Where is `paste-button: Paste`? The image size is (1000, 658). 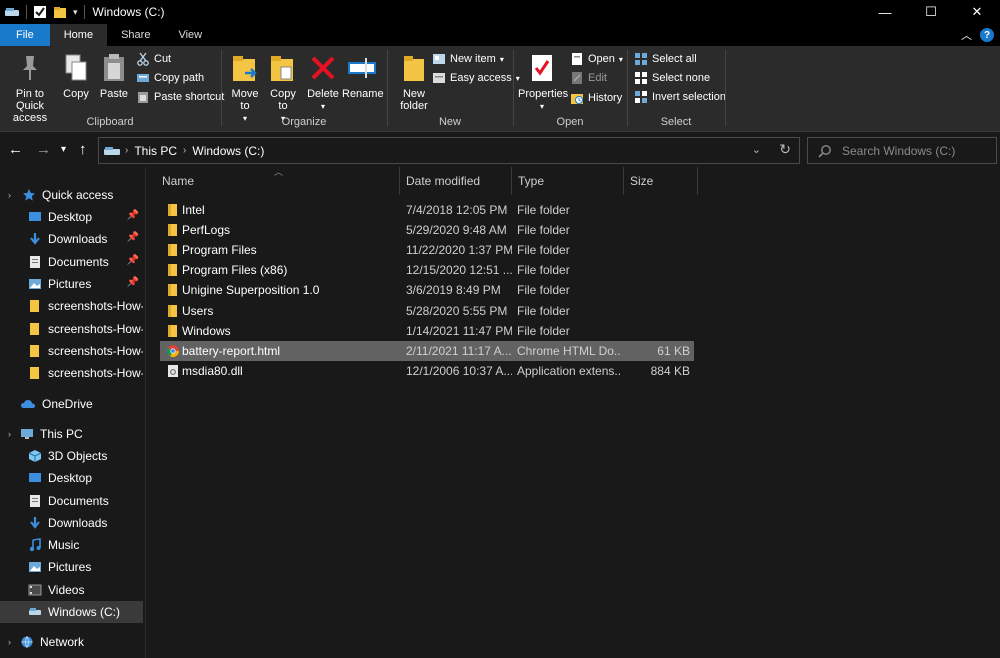
paste-button: Paste is located at coordinates (114, 76).